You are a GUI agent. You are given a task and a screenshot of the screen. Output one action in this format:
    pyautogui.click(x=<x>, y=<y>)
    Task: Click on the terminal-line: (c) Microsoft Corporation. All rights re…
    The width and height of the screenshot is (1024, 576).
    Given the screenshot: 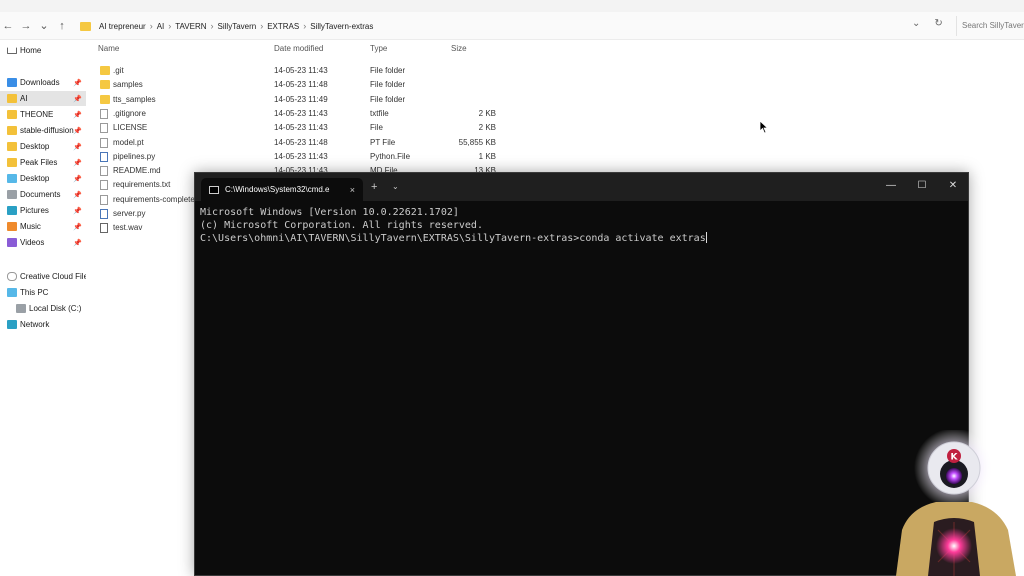 What is the action you would take?
    pyautogui.click(x=341, y=225)
    